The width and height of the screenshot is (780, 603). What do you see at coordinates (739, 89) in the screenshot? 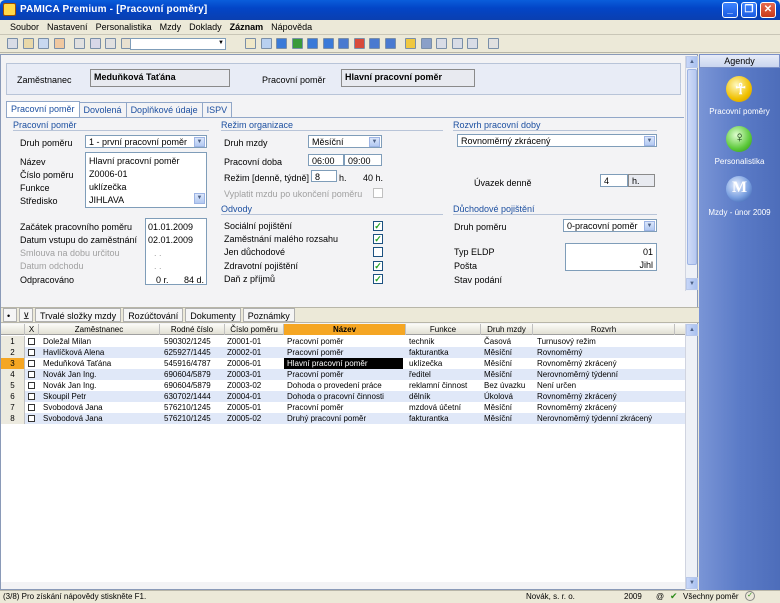
I see `pracovni-pomery-icon: ☥` at bounding box center [739, 89].